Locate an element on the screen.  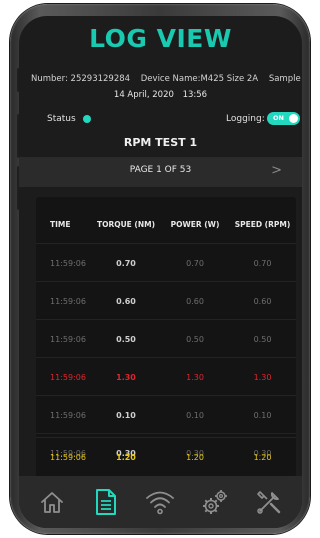
nav-tools is located at coordinates (269, 502).